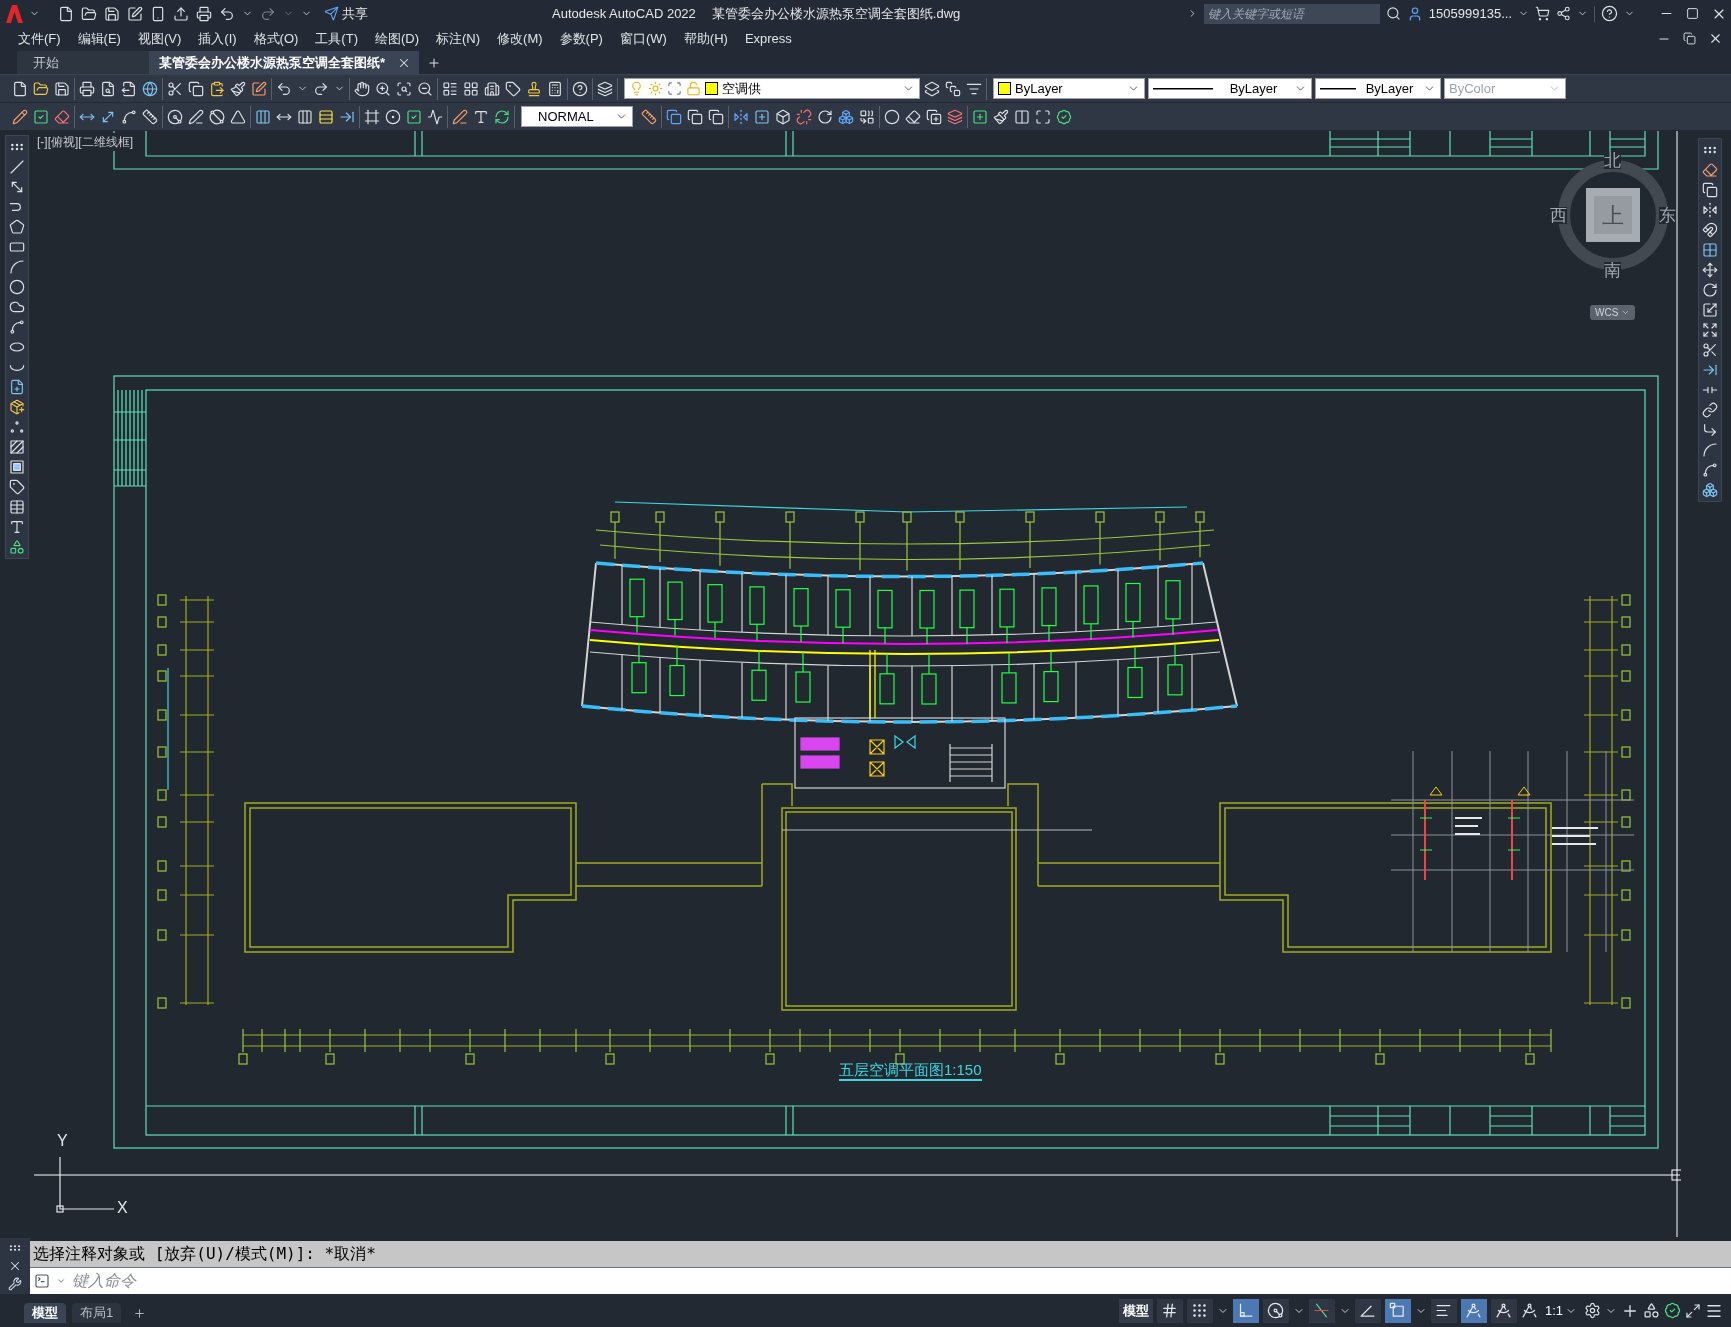 The width and height of the screenshot is (1731, 1327). I want to click on folder-open-icon, so click(41, 88).